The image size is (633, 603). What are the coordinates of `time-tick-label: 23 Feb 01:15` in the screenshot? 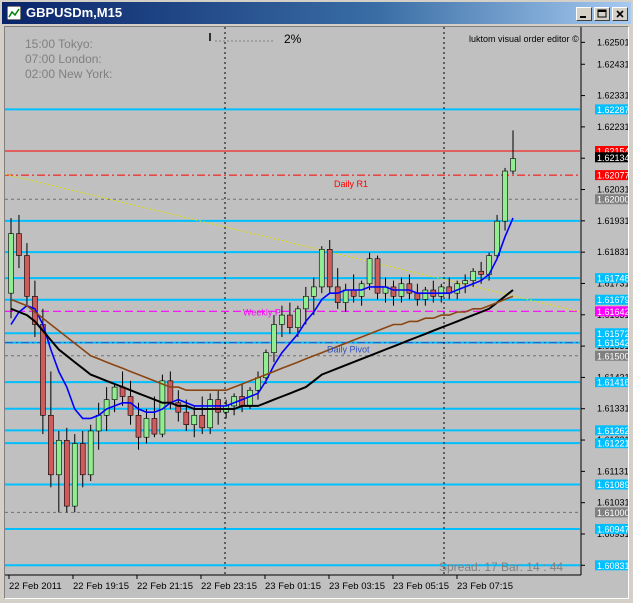 It's located at (293, 586).